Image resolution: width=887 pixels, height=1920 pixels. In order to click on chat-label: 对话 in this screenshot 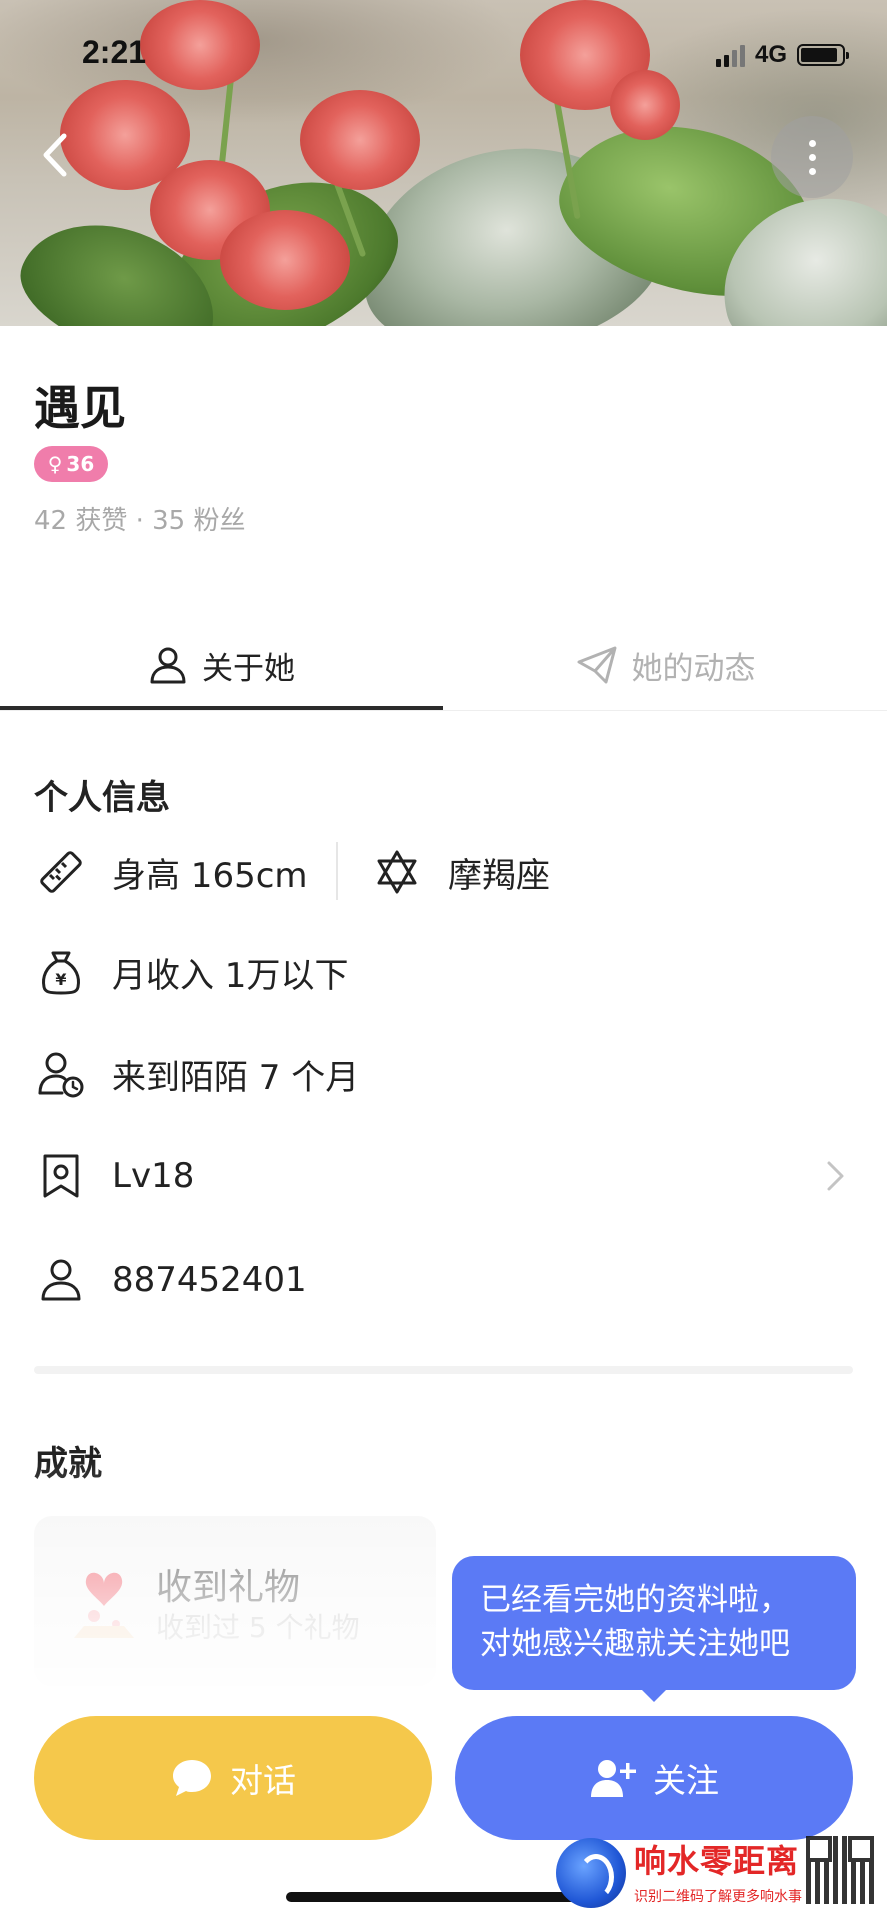, I will do `click(263, 1780)`.